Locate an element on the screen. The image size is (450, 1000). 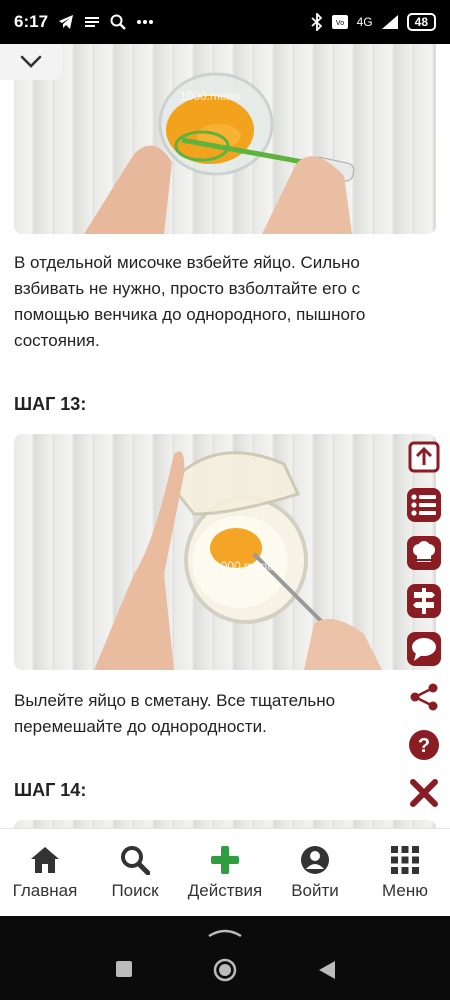
step-14-photo is located at coordinates (225, 824).